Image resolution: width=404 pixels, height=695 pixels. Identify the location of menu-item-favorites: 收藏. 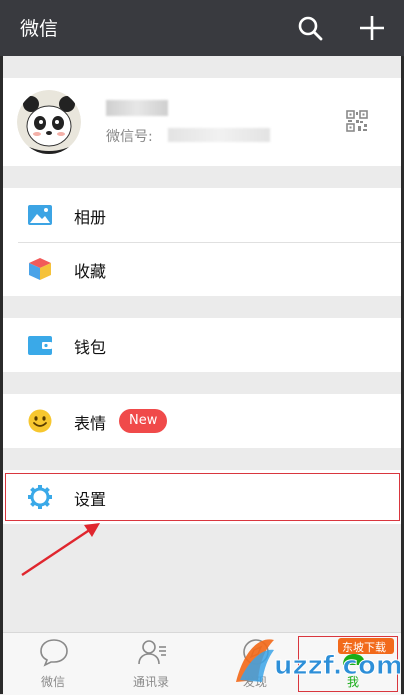
(202, 269).